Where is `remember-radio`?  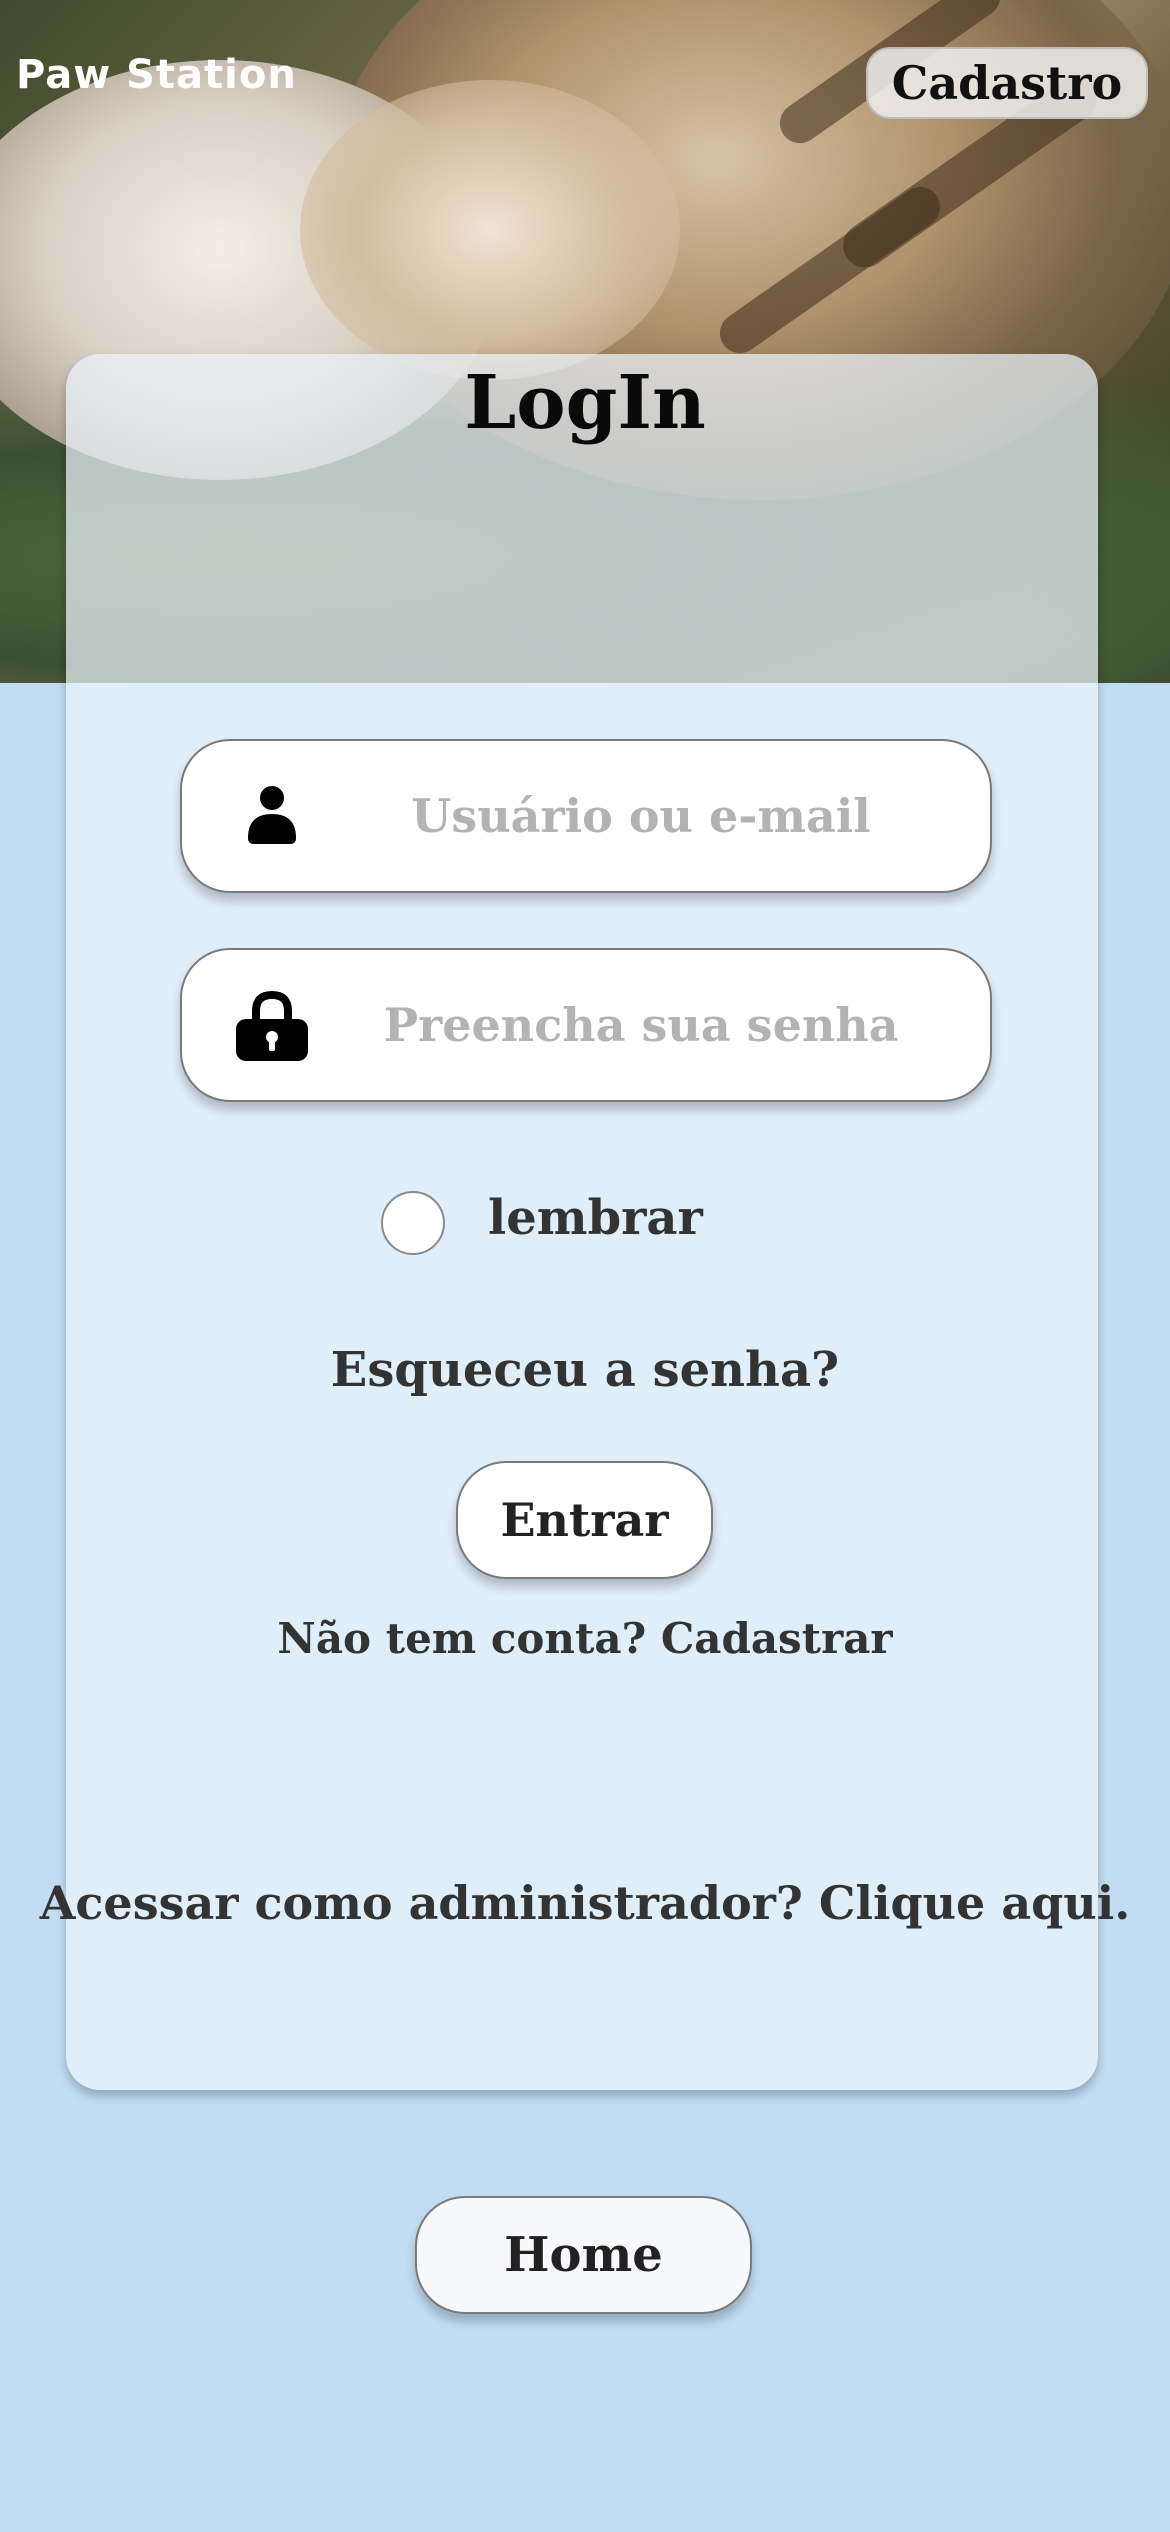
remember-radio is located at coordinates (413, 1223).